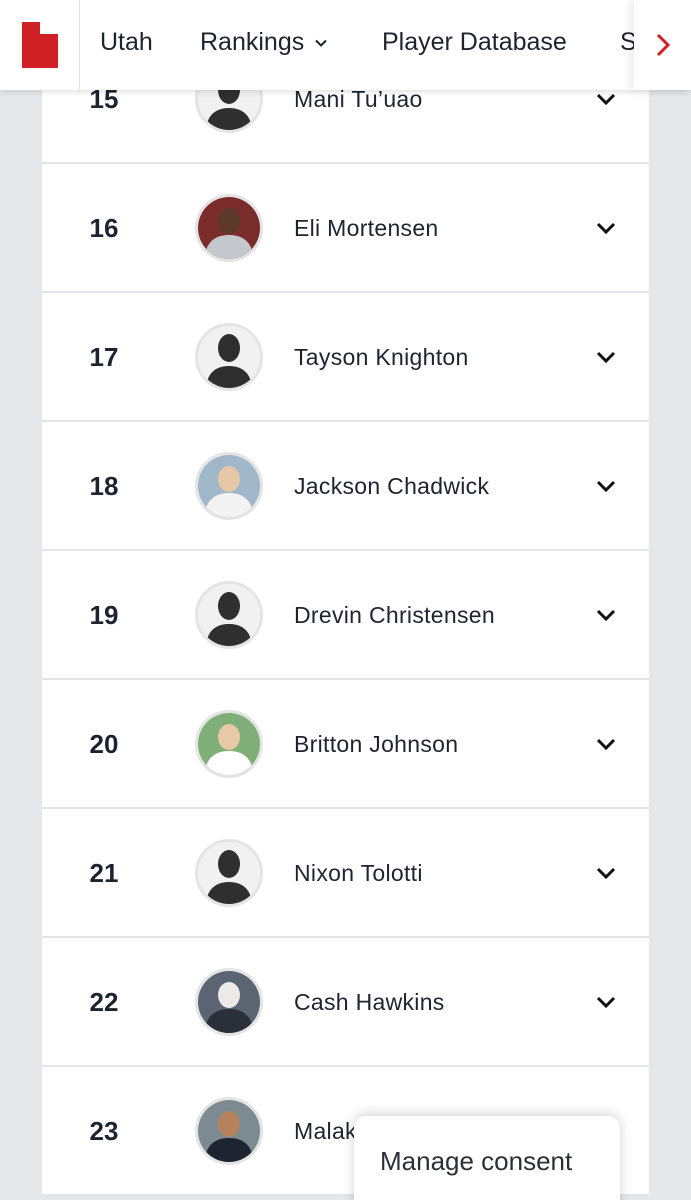 This screenshot has width=691, height=1200. I want to click on player-row: 18 Jackson Chadwick, so click(345, 486).